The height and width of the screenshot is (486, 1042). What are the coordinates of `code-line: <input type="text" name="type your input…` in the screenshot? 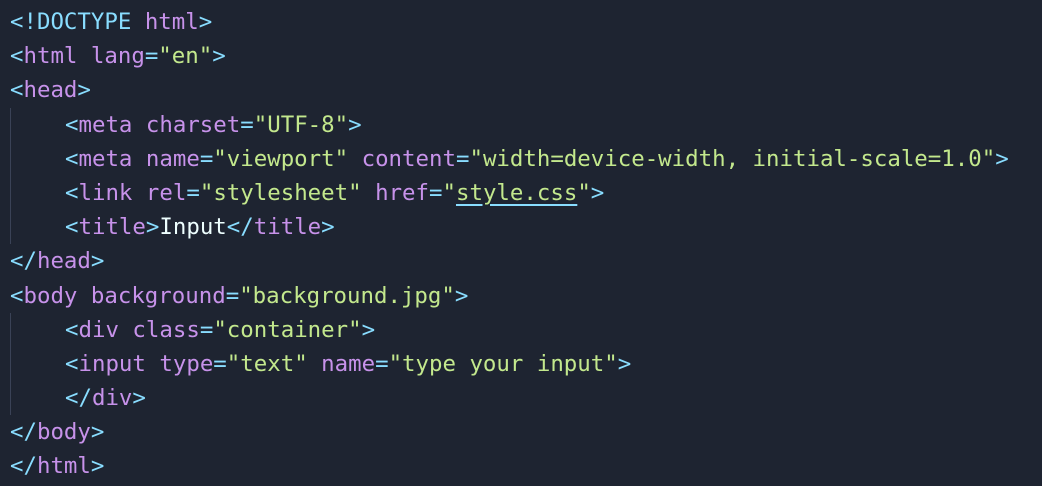 It's located at (509, 364).